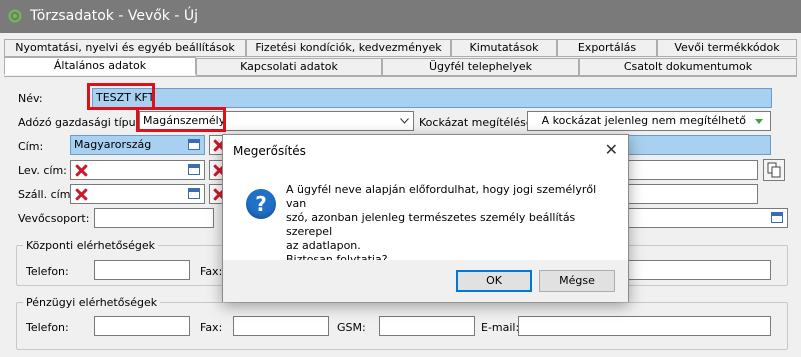  I want to click on dialog-title: Megerősítés, so click(269, 151).